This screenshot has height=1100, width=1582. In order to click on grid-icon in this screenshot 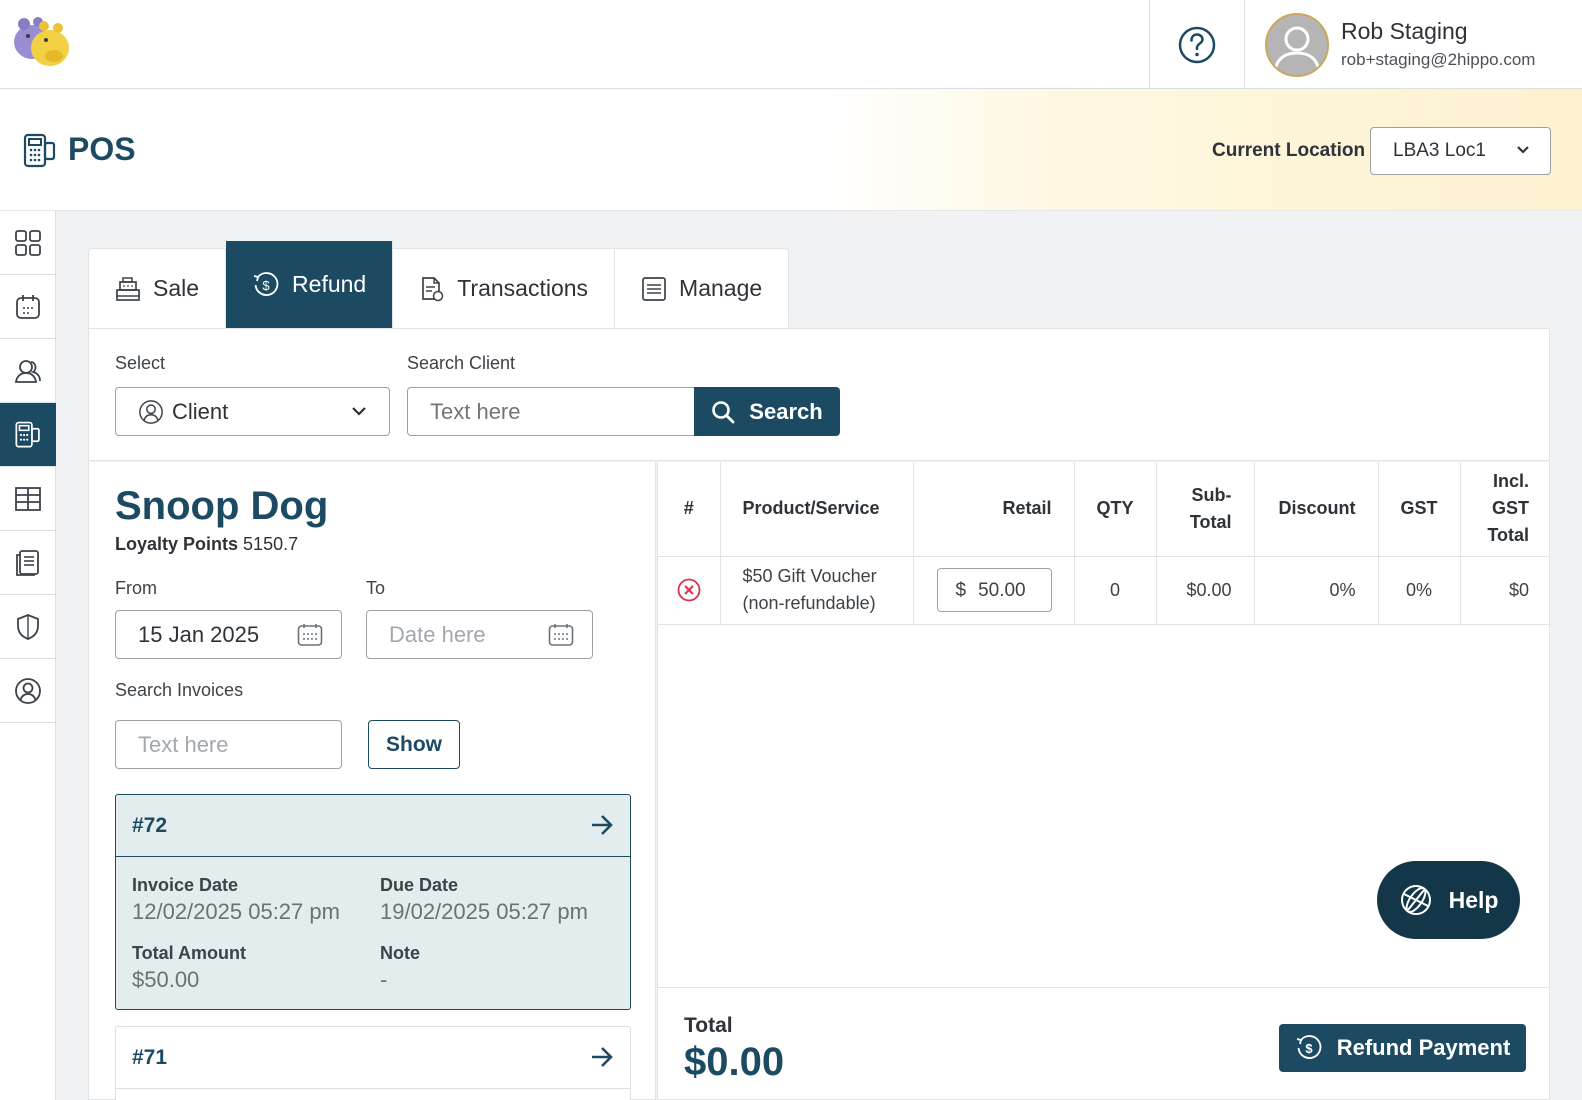, I will do `click(28, 242)`.